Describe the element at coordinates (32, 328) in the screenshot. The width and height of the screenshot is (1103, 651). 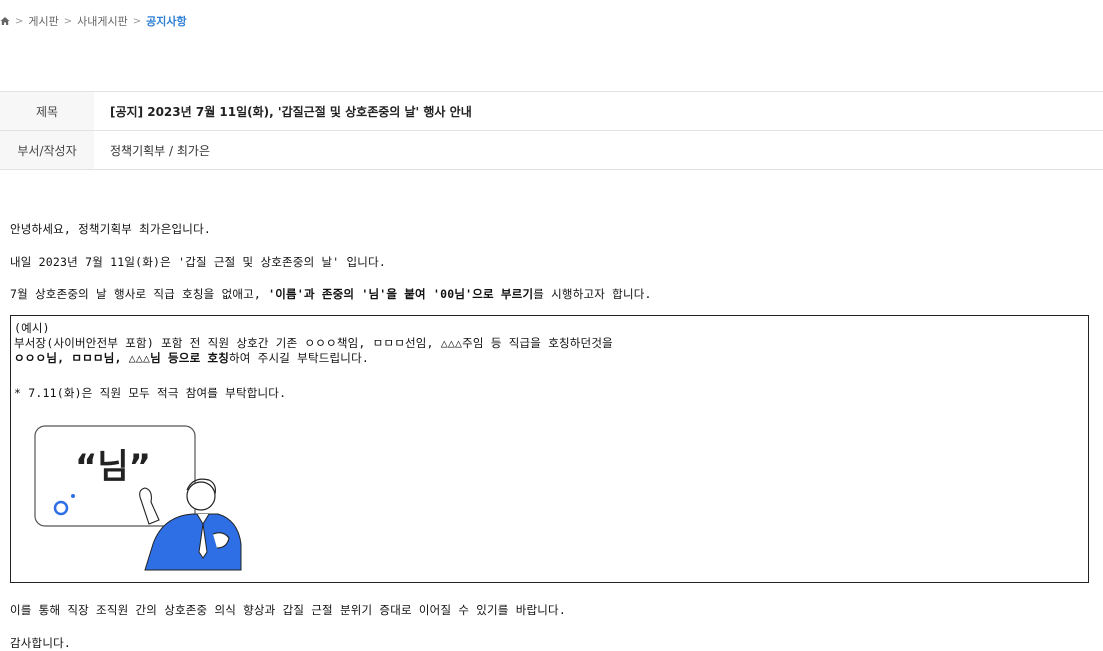
I see `example-label: (예시)` at that location.